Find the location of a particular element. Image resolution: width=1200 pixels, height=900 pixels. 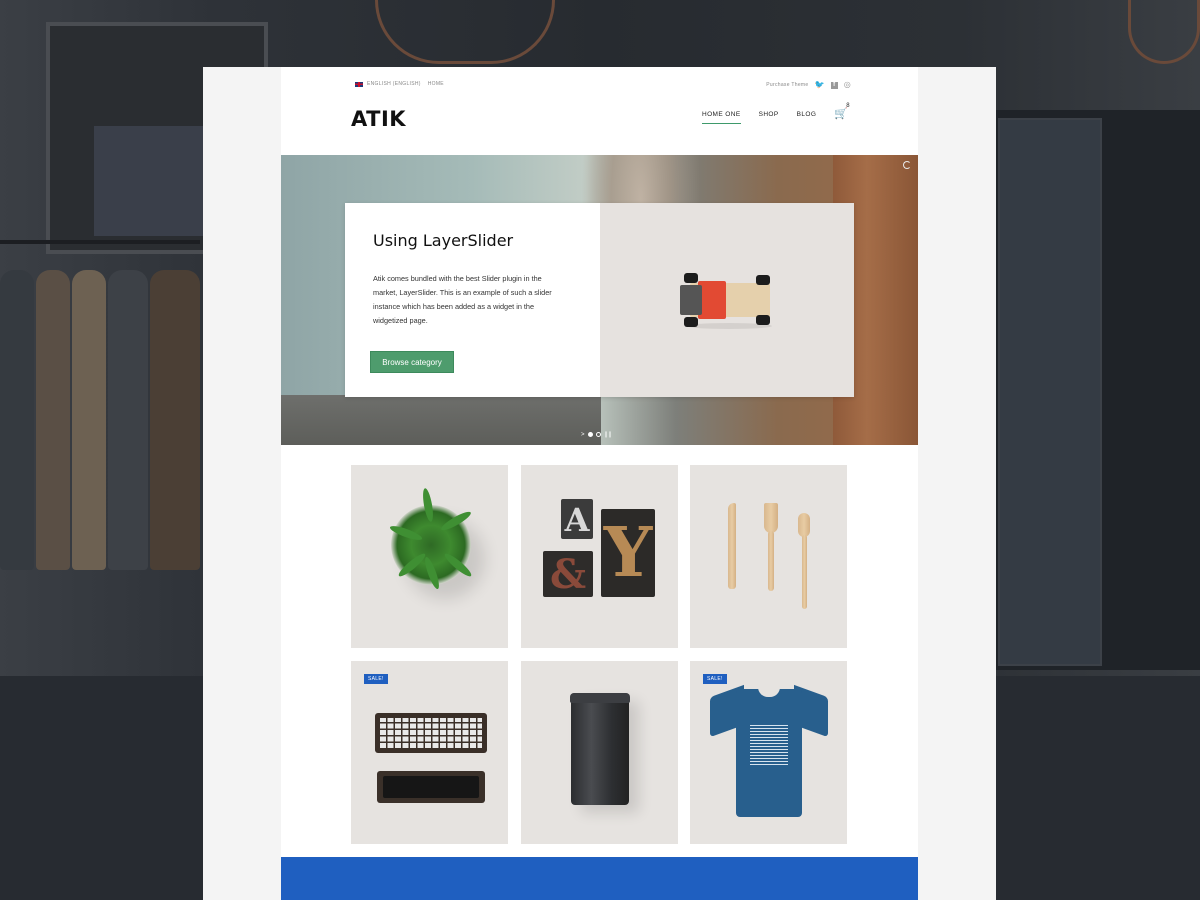

product-tile-plant is located at coordinates (429, 556).